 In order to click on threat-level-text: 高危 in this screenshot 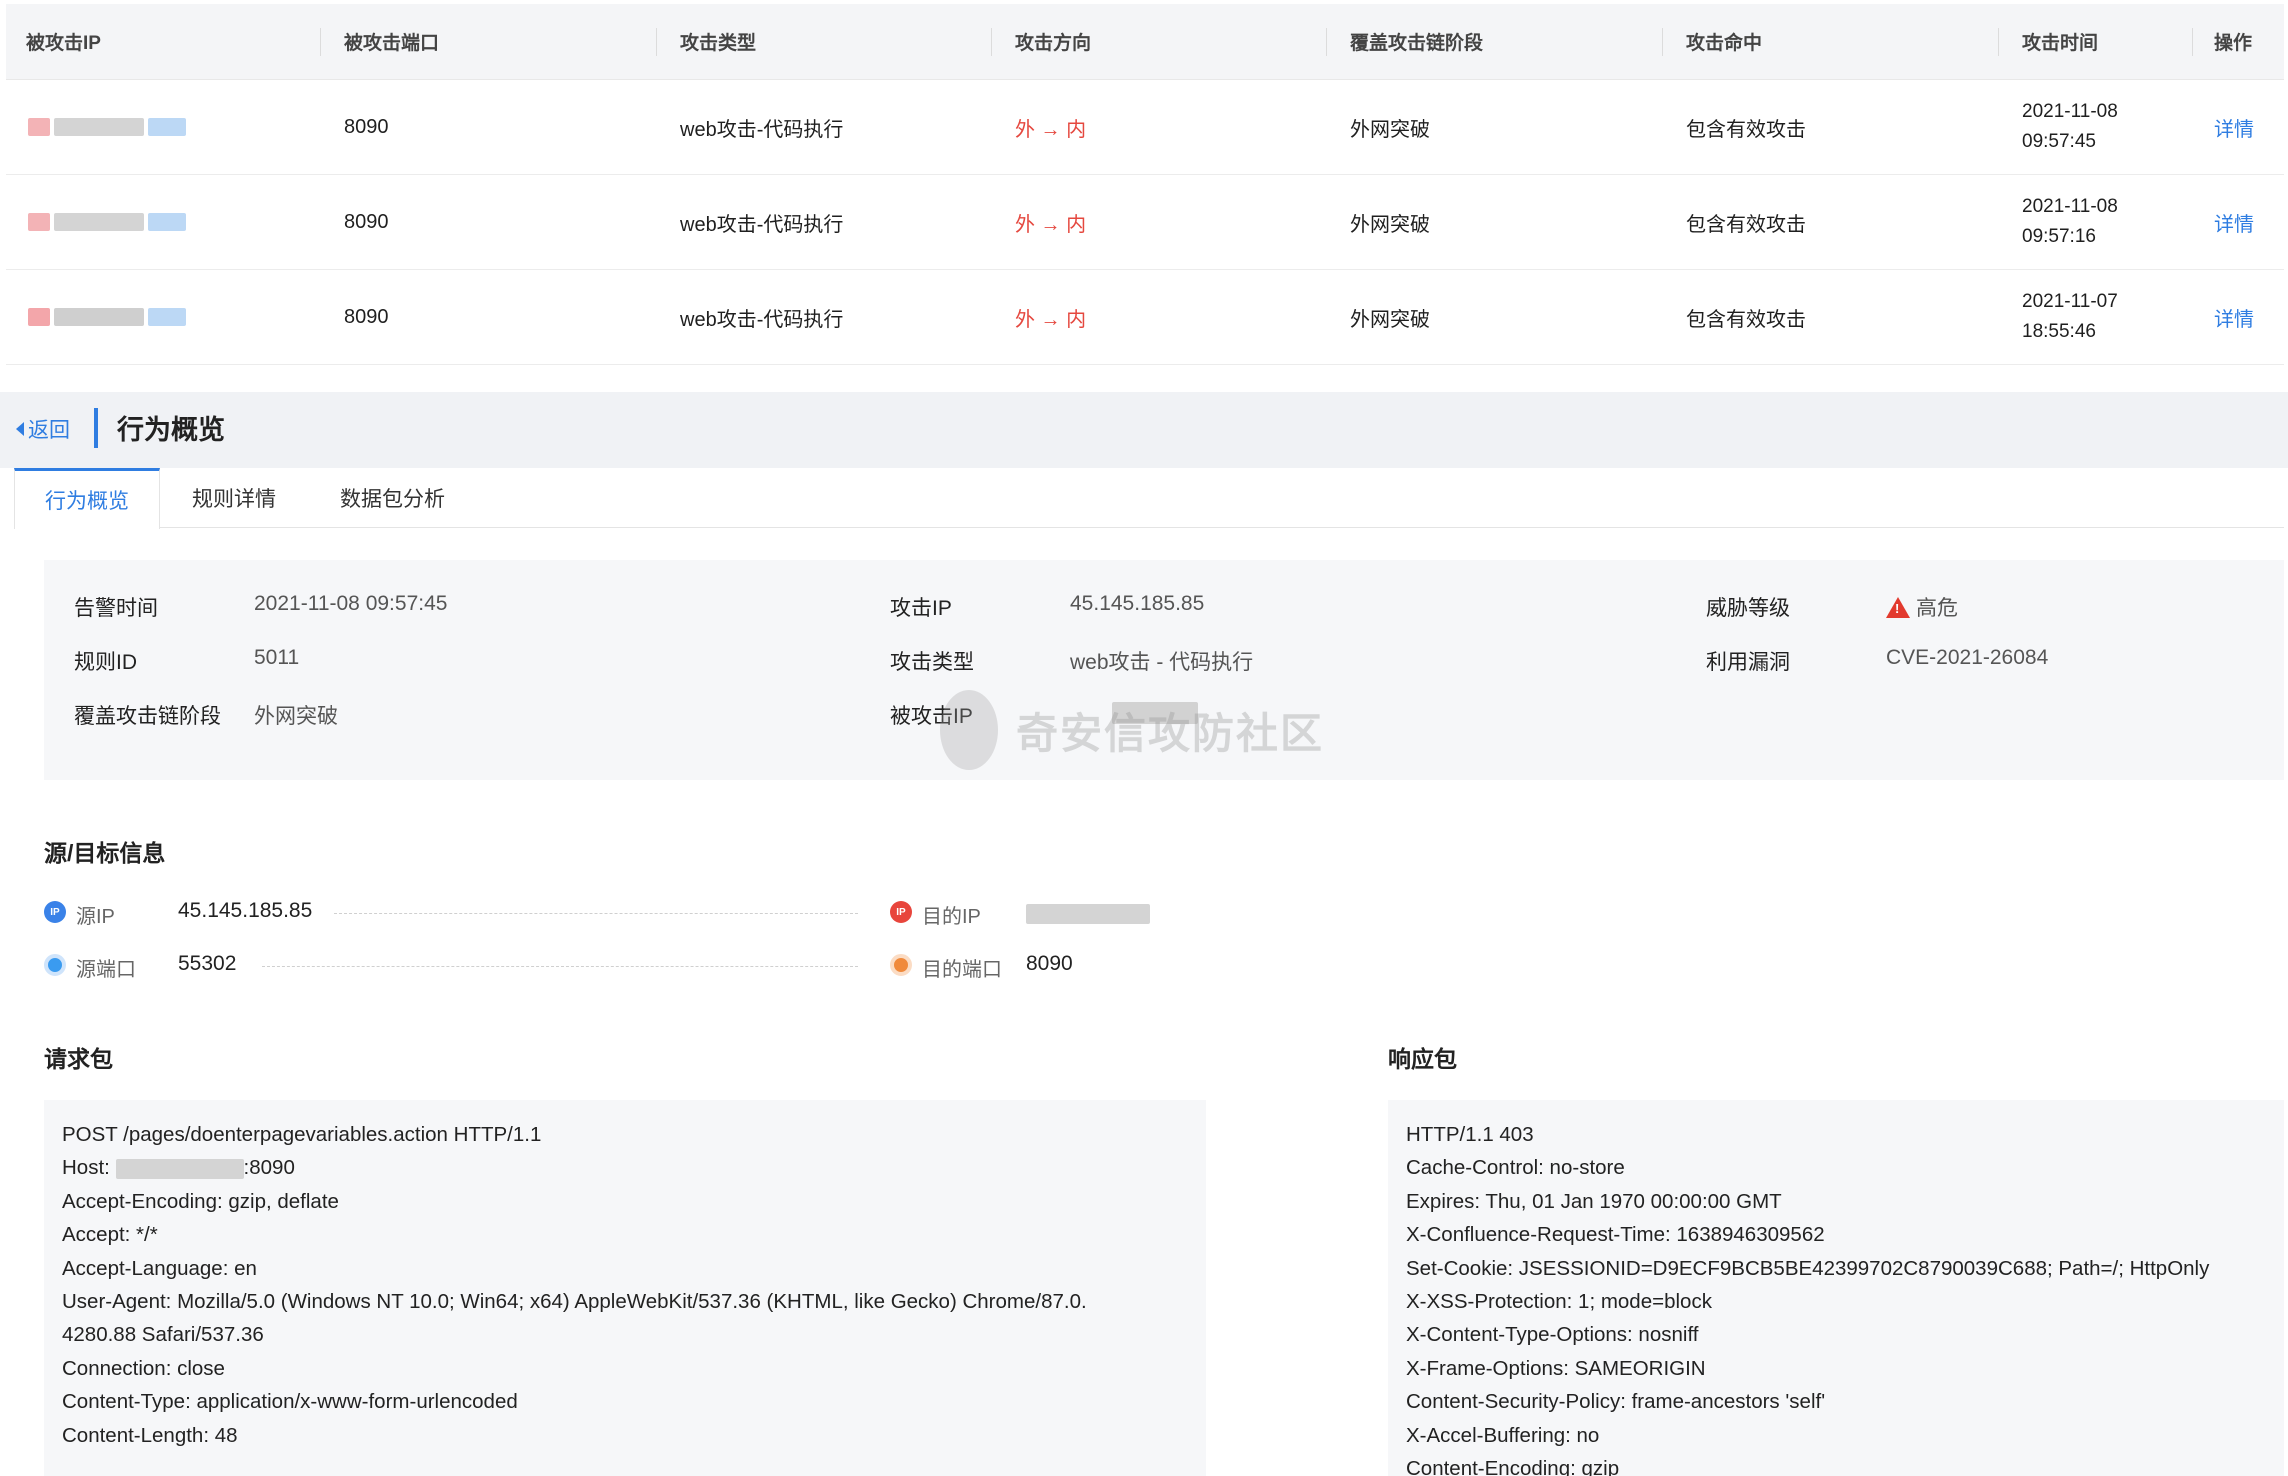, I will do `click(1937, 608)`.